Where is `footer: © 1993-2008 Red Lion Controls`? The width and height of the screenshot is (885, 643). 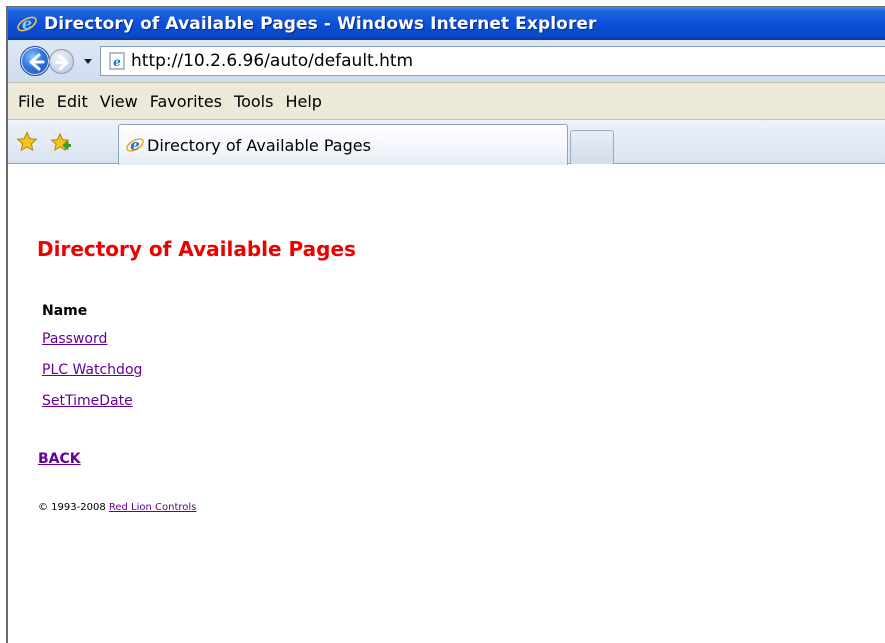
footer: © 1993-2008 Red Lion Controls is located at coordinates (117, 507).